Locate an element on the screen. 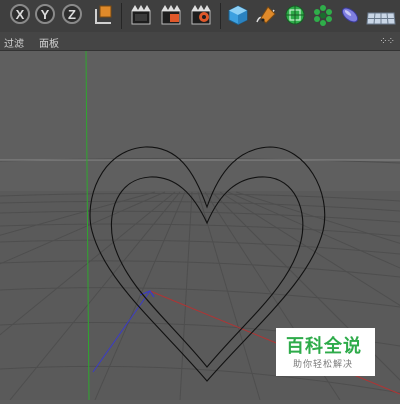  pen-spline-icon is located at coordinates (266, 15).